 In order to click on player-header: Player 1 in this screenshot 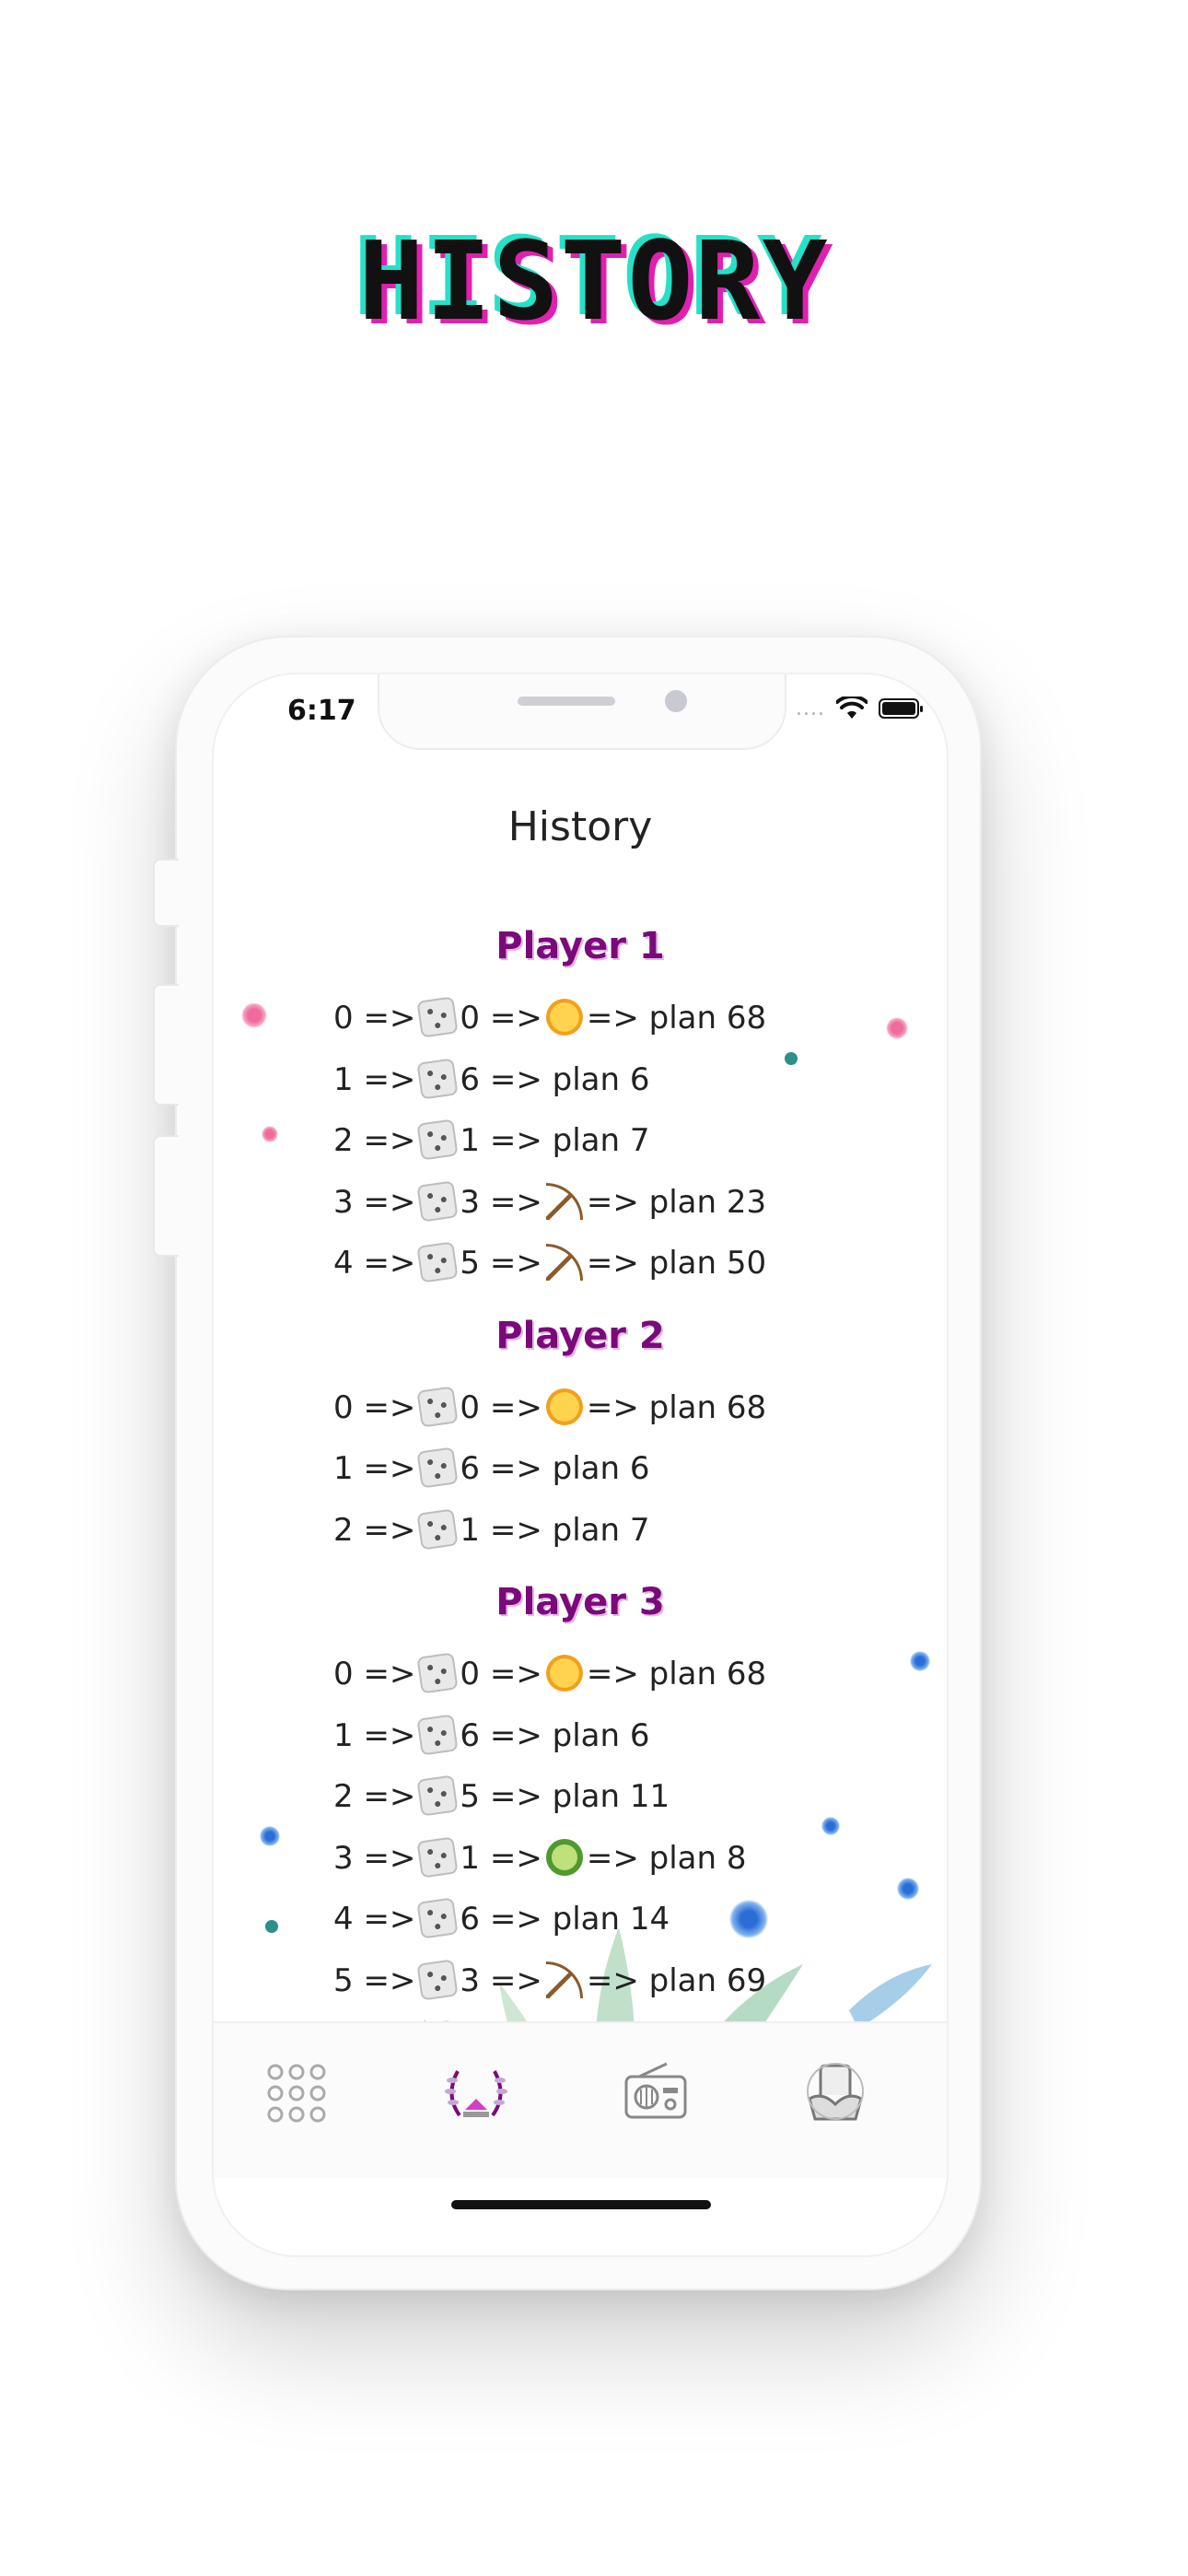, I will do `click(580, 946)`.